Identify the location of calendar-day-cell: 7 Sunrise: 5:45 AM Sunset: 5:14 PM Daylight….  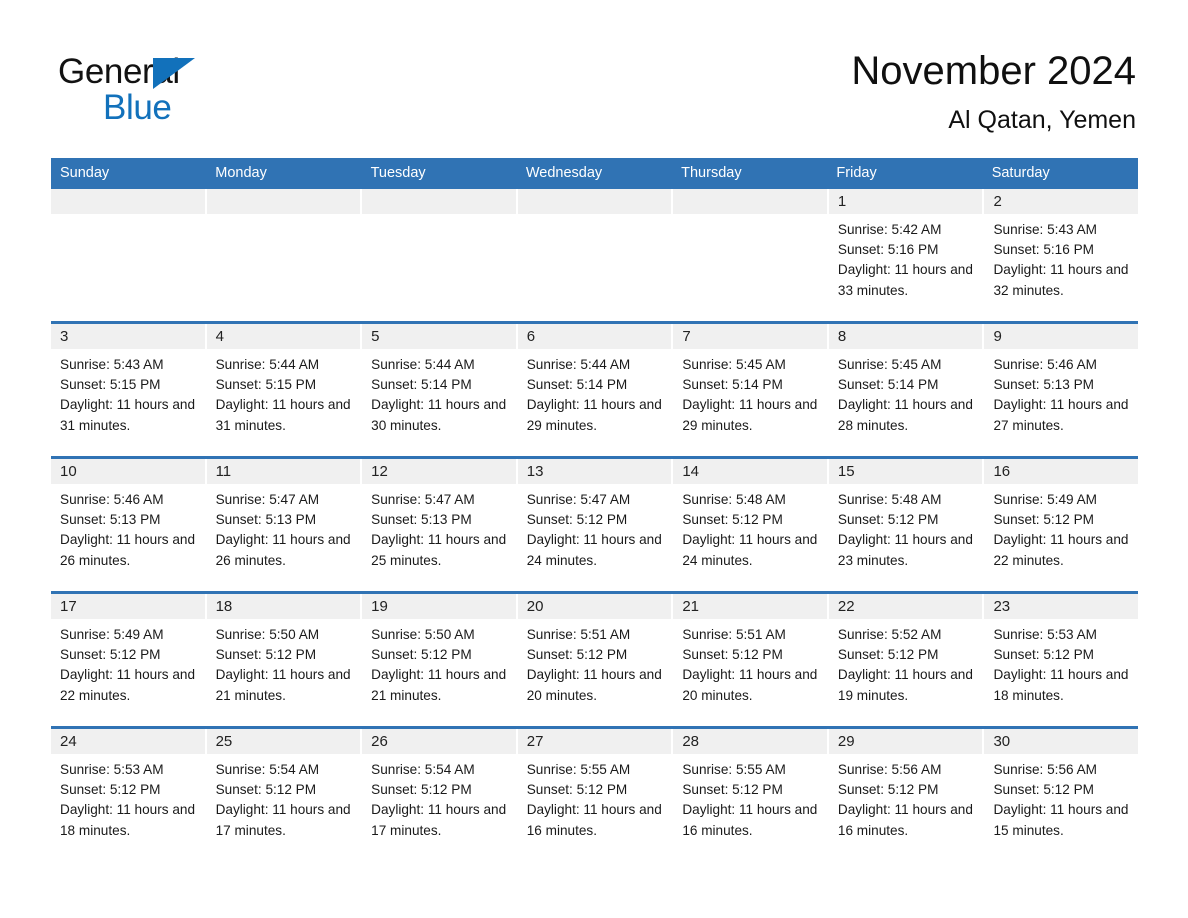
(751, 390).